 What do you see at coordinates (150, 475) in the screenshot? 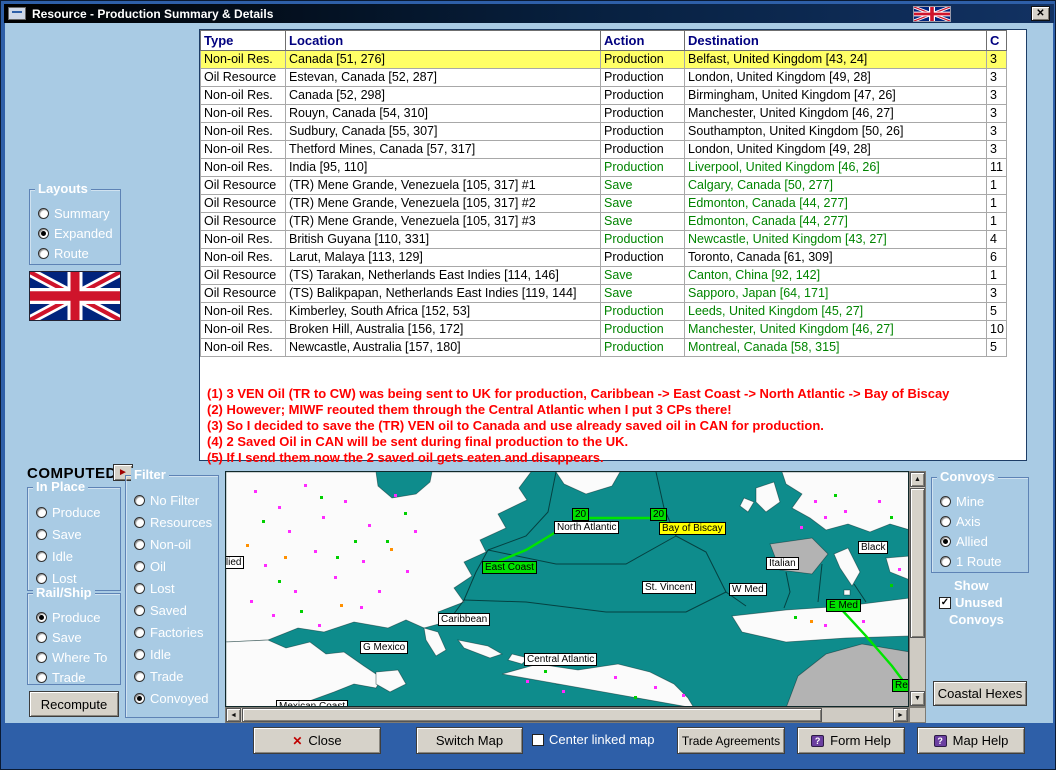
I see `filter-group-title: Filter` at bounding box center [150, 475].